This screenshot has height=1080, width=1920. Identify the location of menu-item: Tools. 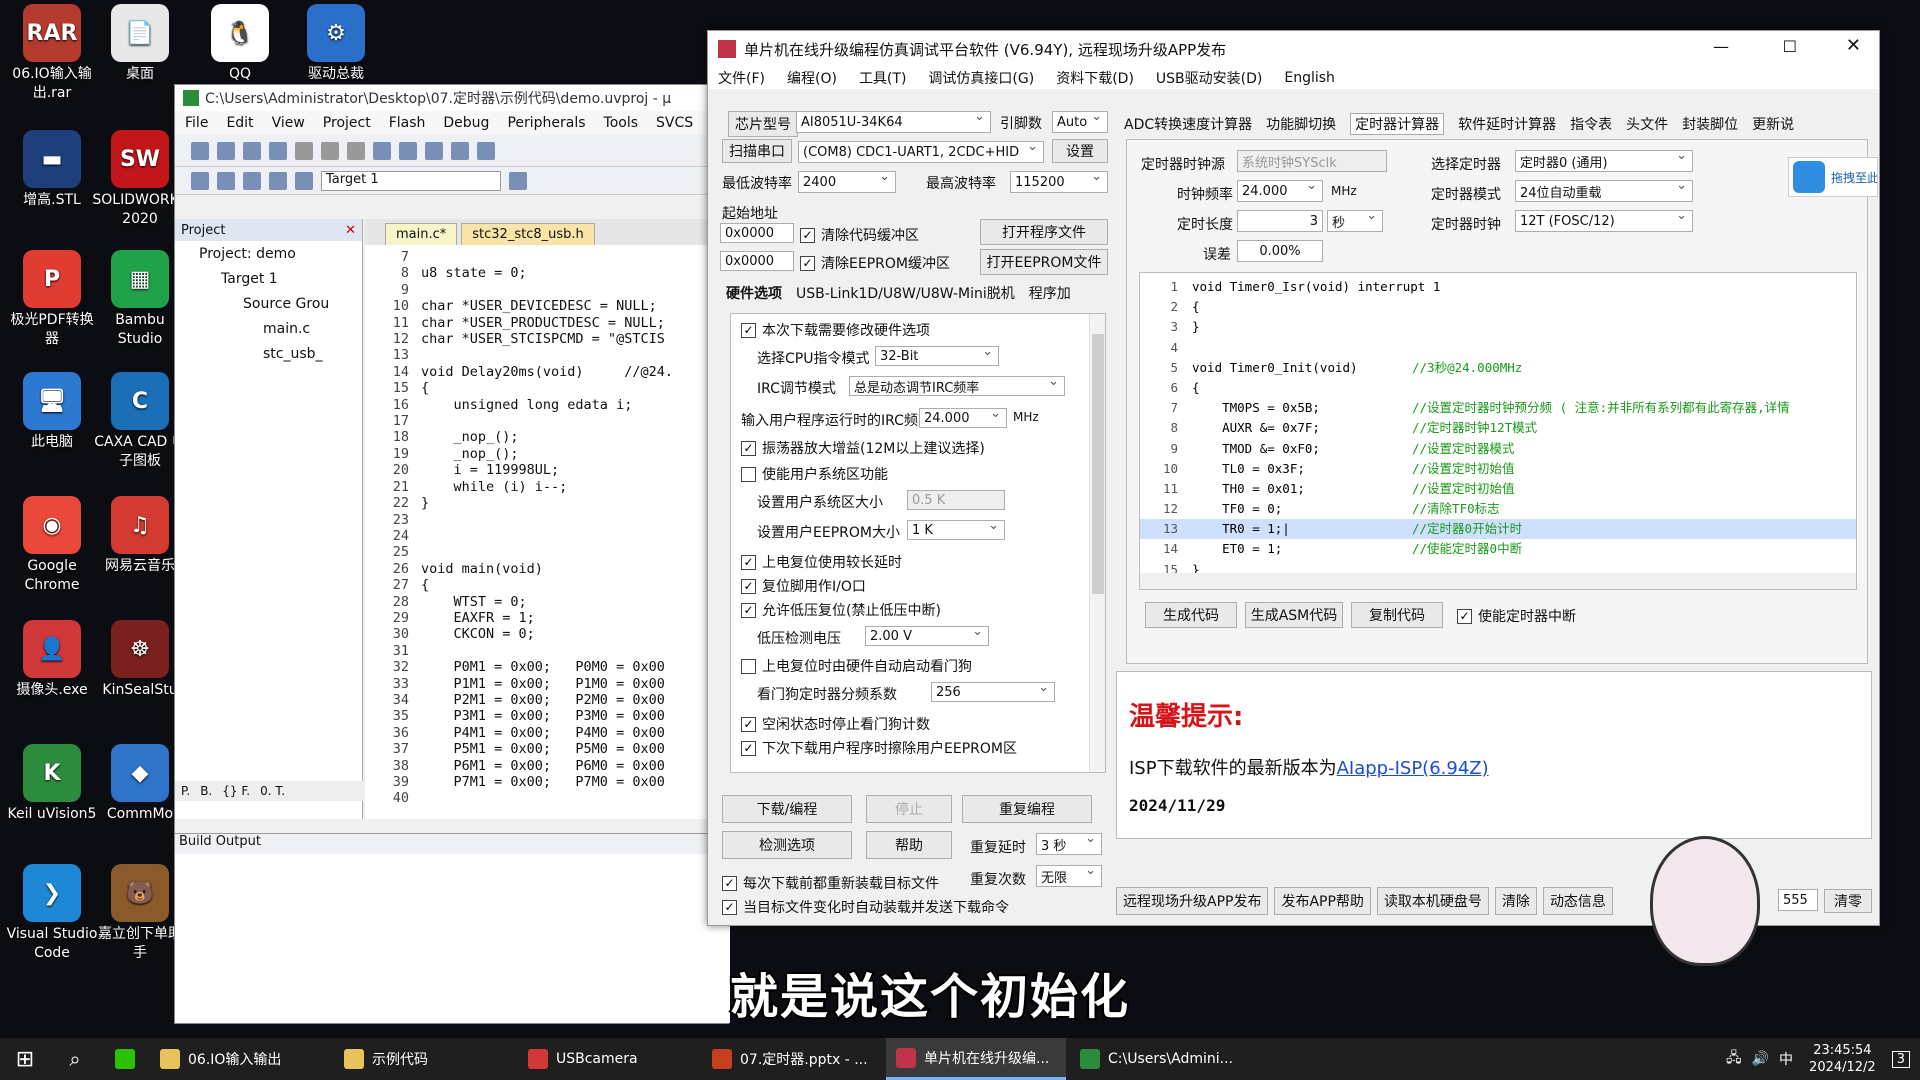
(621, 123).